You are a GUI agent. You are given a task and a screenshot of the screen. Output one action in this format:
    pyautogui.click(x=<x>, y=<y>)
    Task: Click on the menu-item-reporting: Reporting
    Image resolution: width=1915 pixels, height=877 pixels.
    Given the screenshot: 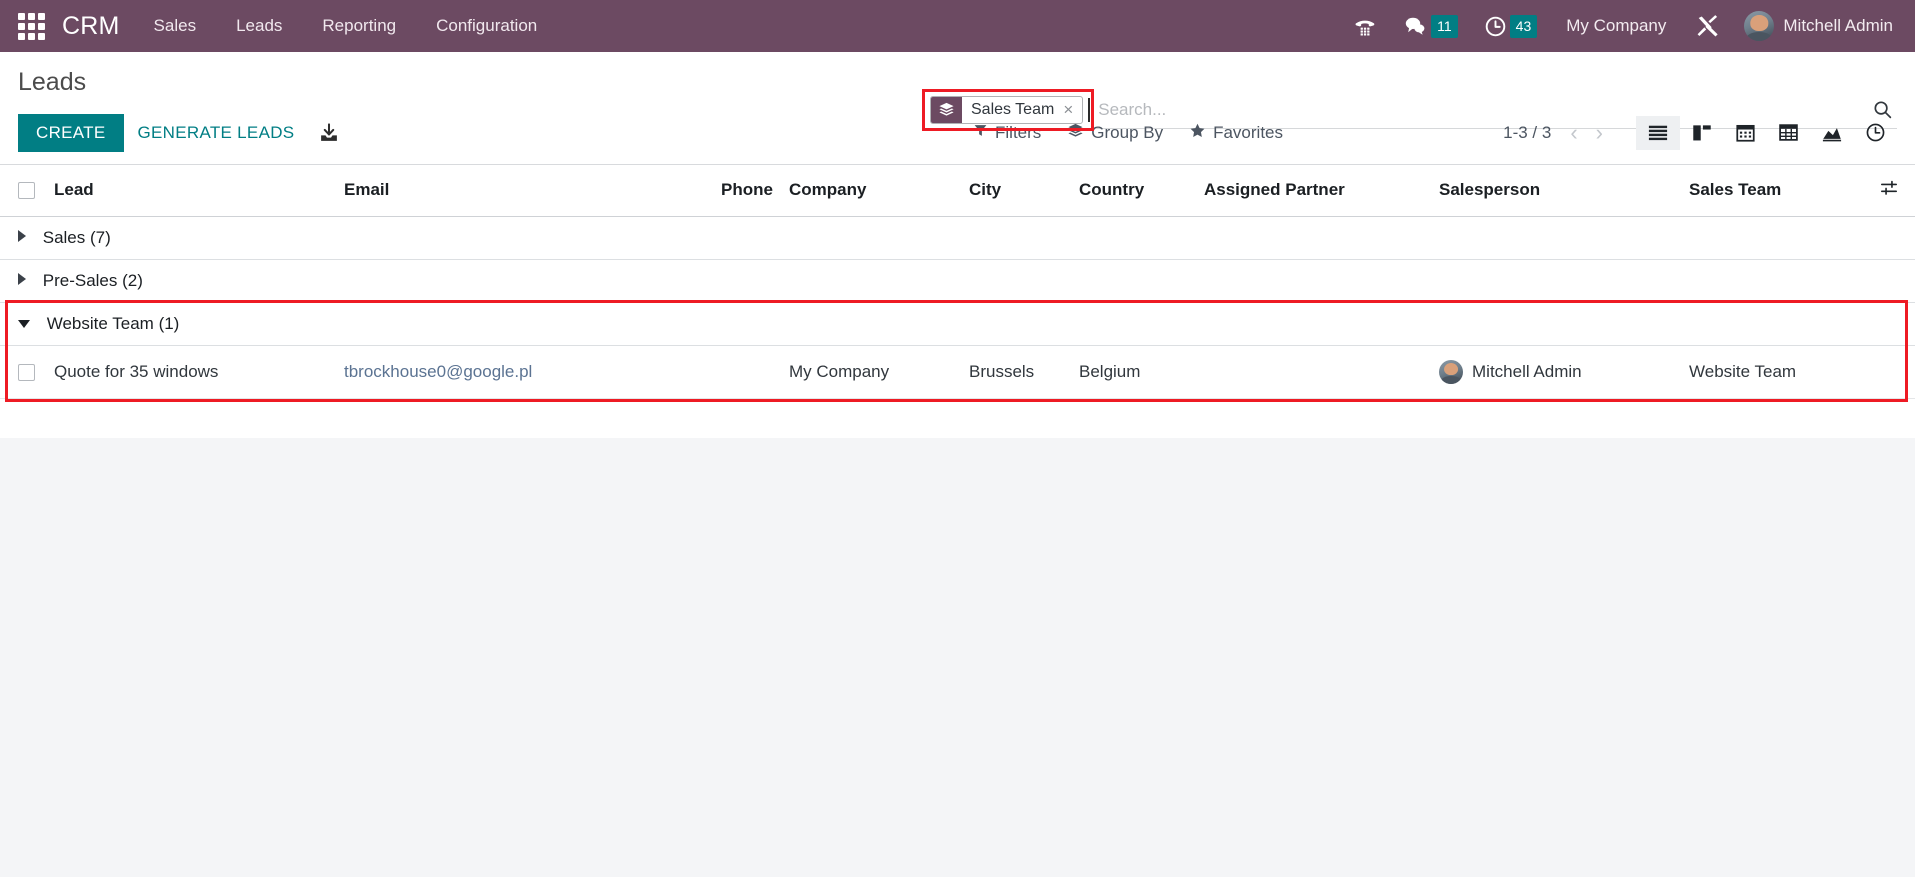 What is the action you would take?
    pyautogui.click(x=359, y=26)
    